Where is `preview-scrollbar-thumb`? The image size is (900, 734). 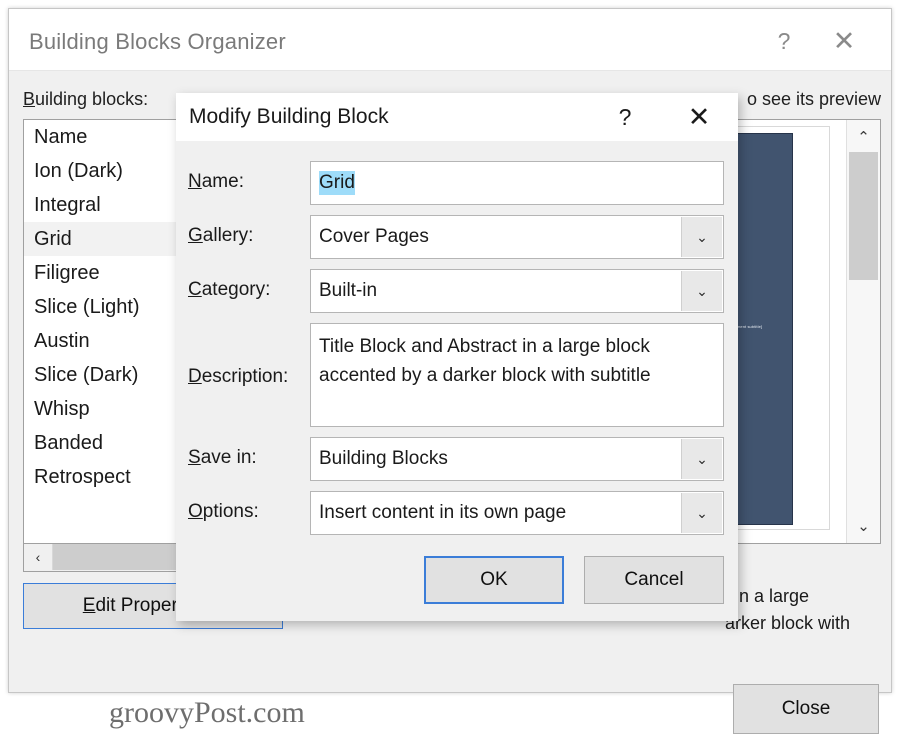
preview-scrollbar-thumb is located at coordinates (863, 216).